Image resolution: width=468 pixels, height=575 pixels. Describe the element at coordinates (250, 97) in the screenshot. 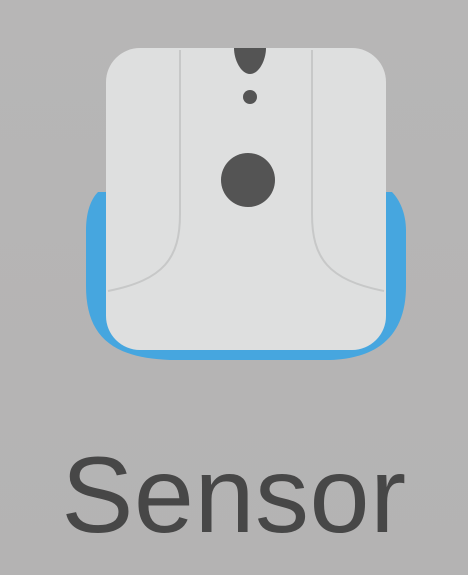

I see `device-small-dot` at that location.